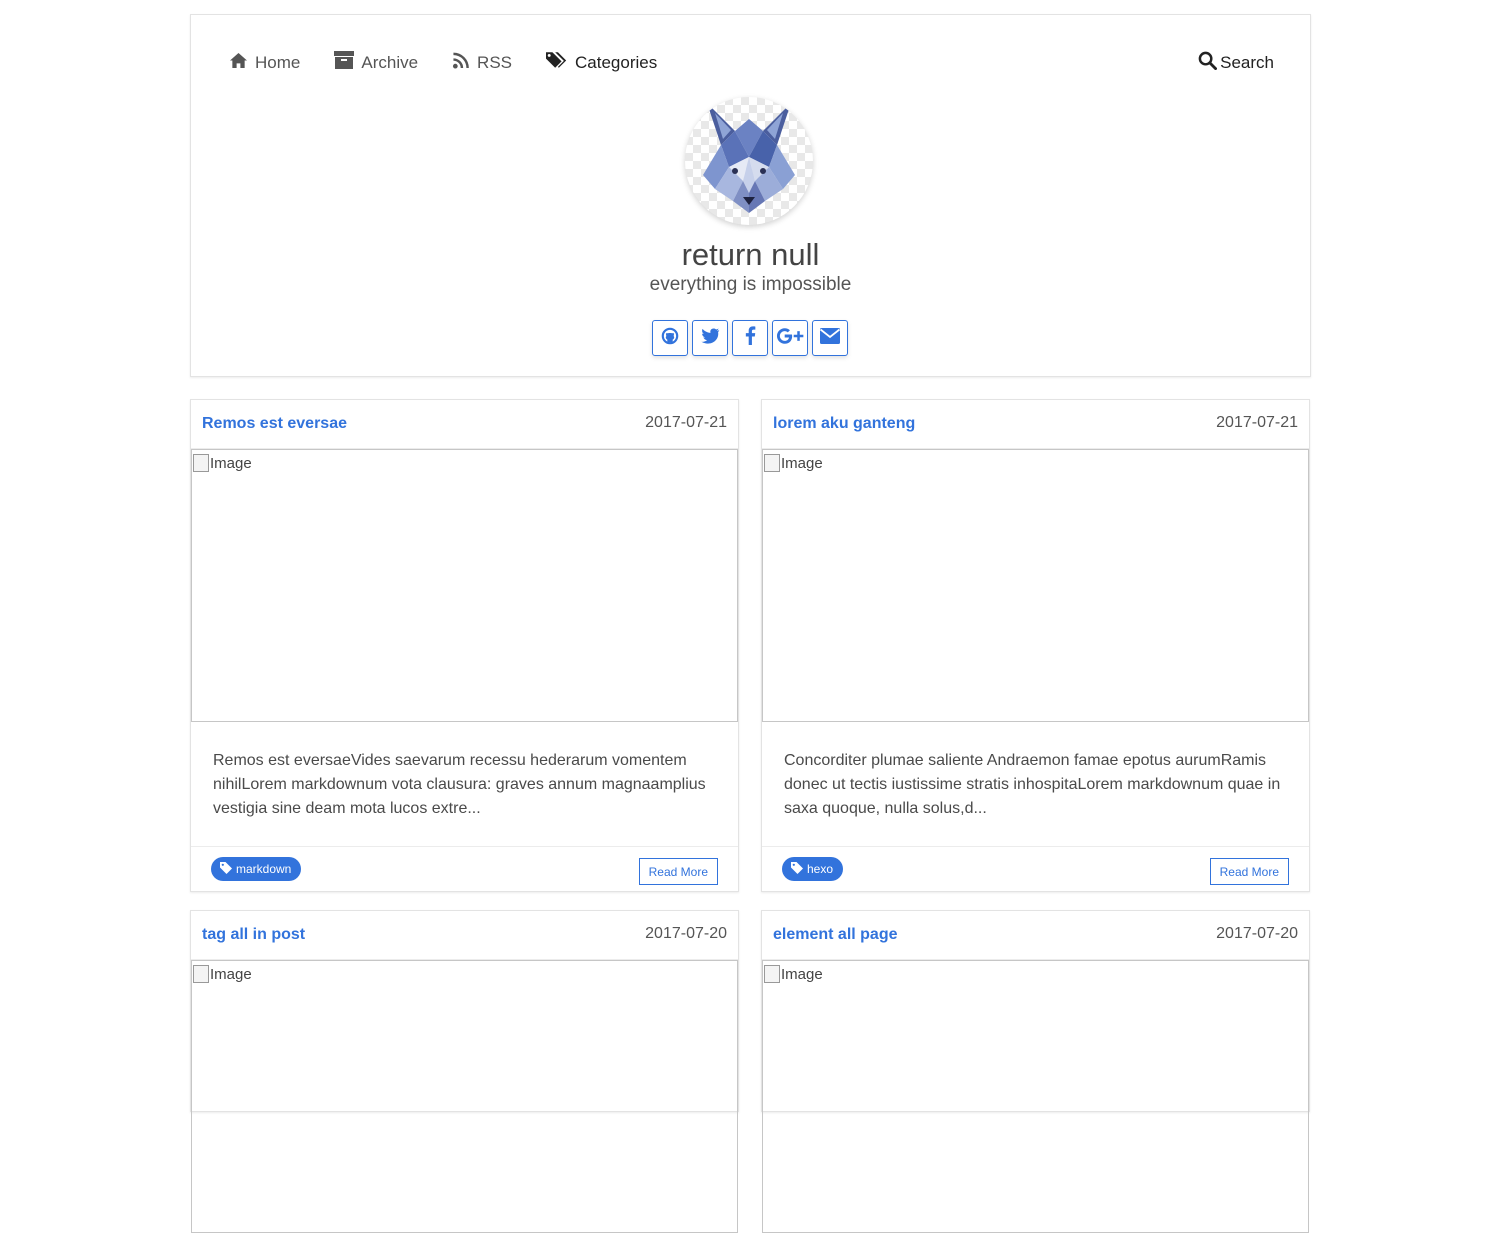  What do you see at coordinates (464, 424) in the screenshot?
I see `post-card-header: Remos est eversae 2017-07-21` at bounding box center [464, 424].